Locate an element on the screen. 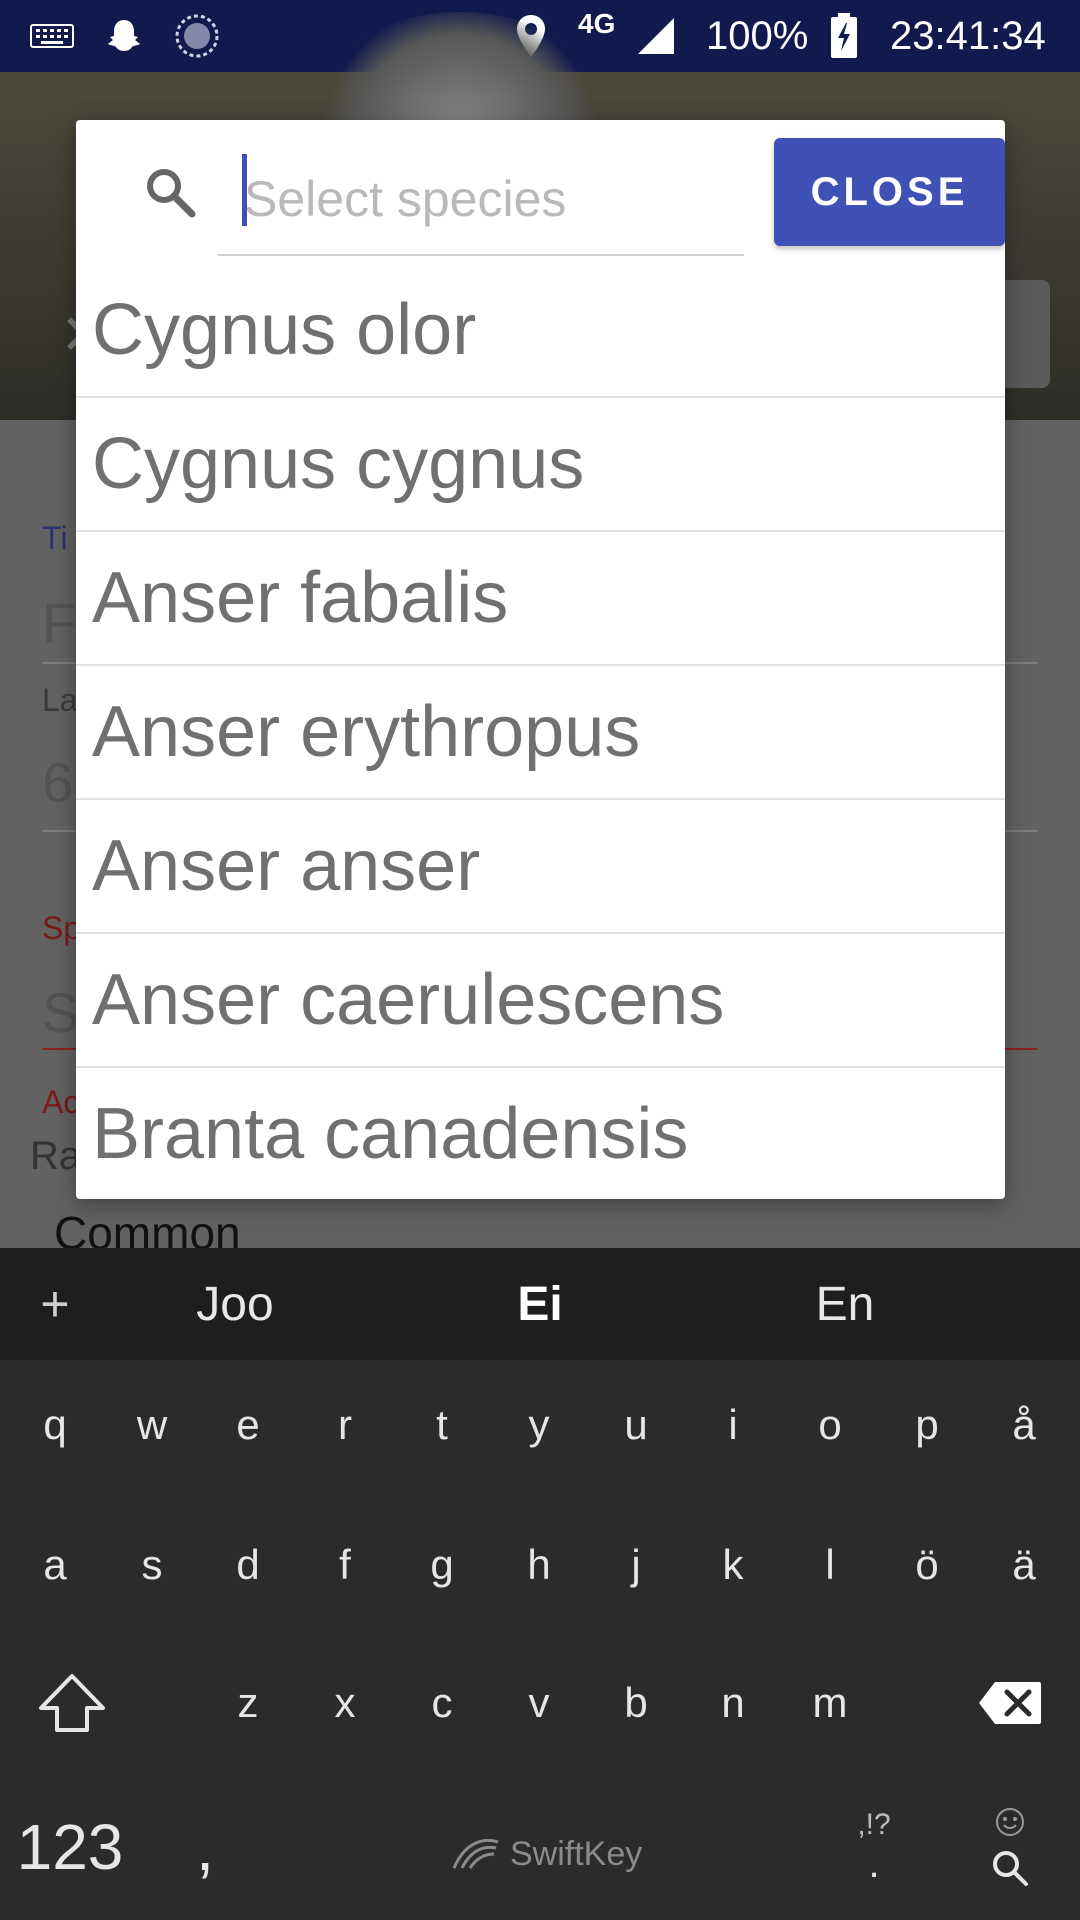 This screenshot has height=1920, width=1080. form-label-4: Ac is located at coordinates (61, 1102).